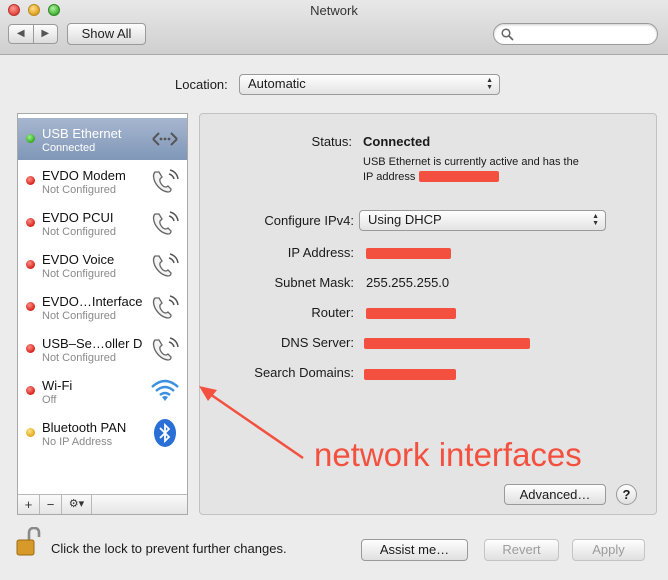 Image resolution: width=668 pixels, height=580 pixels. I want to click on ip-address-label: IP Address:, so click(320, 252).